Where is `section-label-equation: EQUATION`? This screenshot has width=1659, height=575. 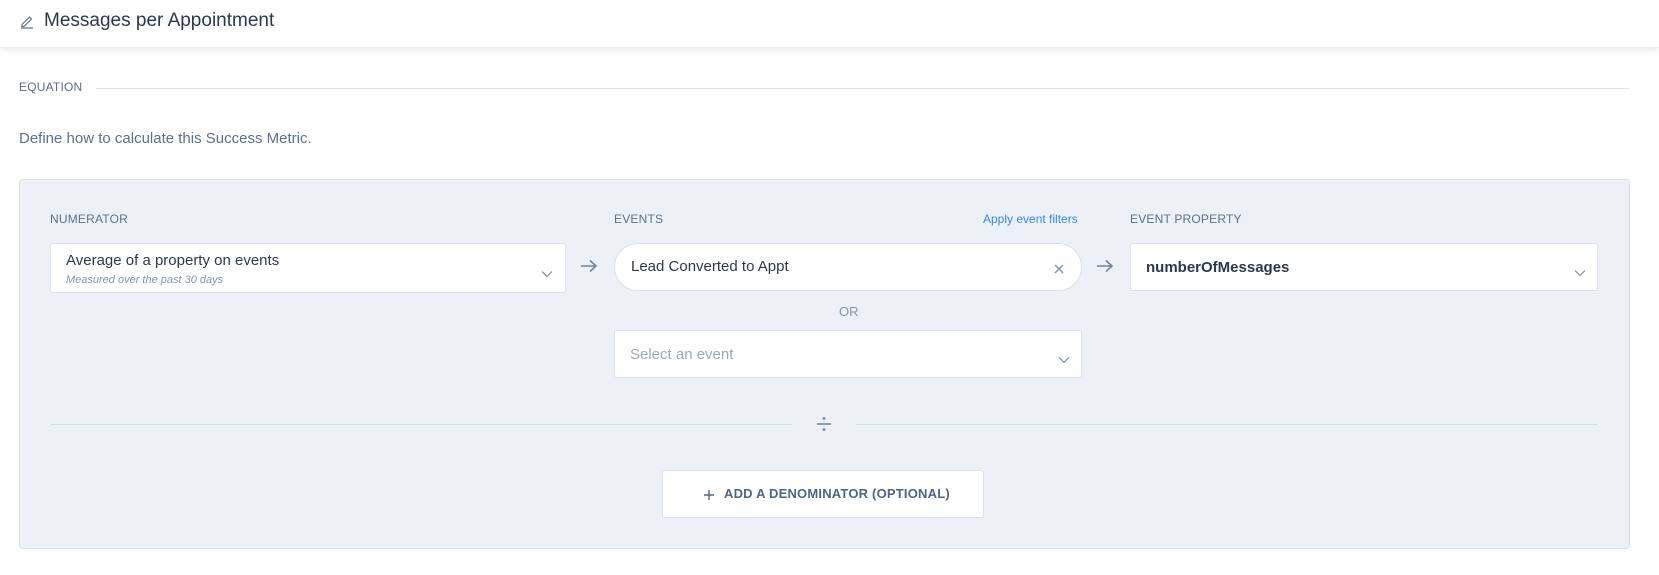 section-label-equation: EQUATION is located at coordinates (51, 87).